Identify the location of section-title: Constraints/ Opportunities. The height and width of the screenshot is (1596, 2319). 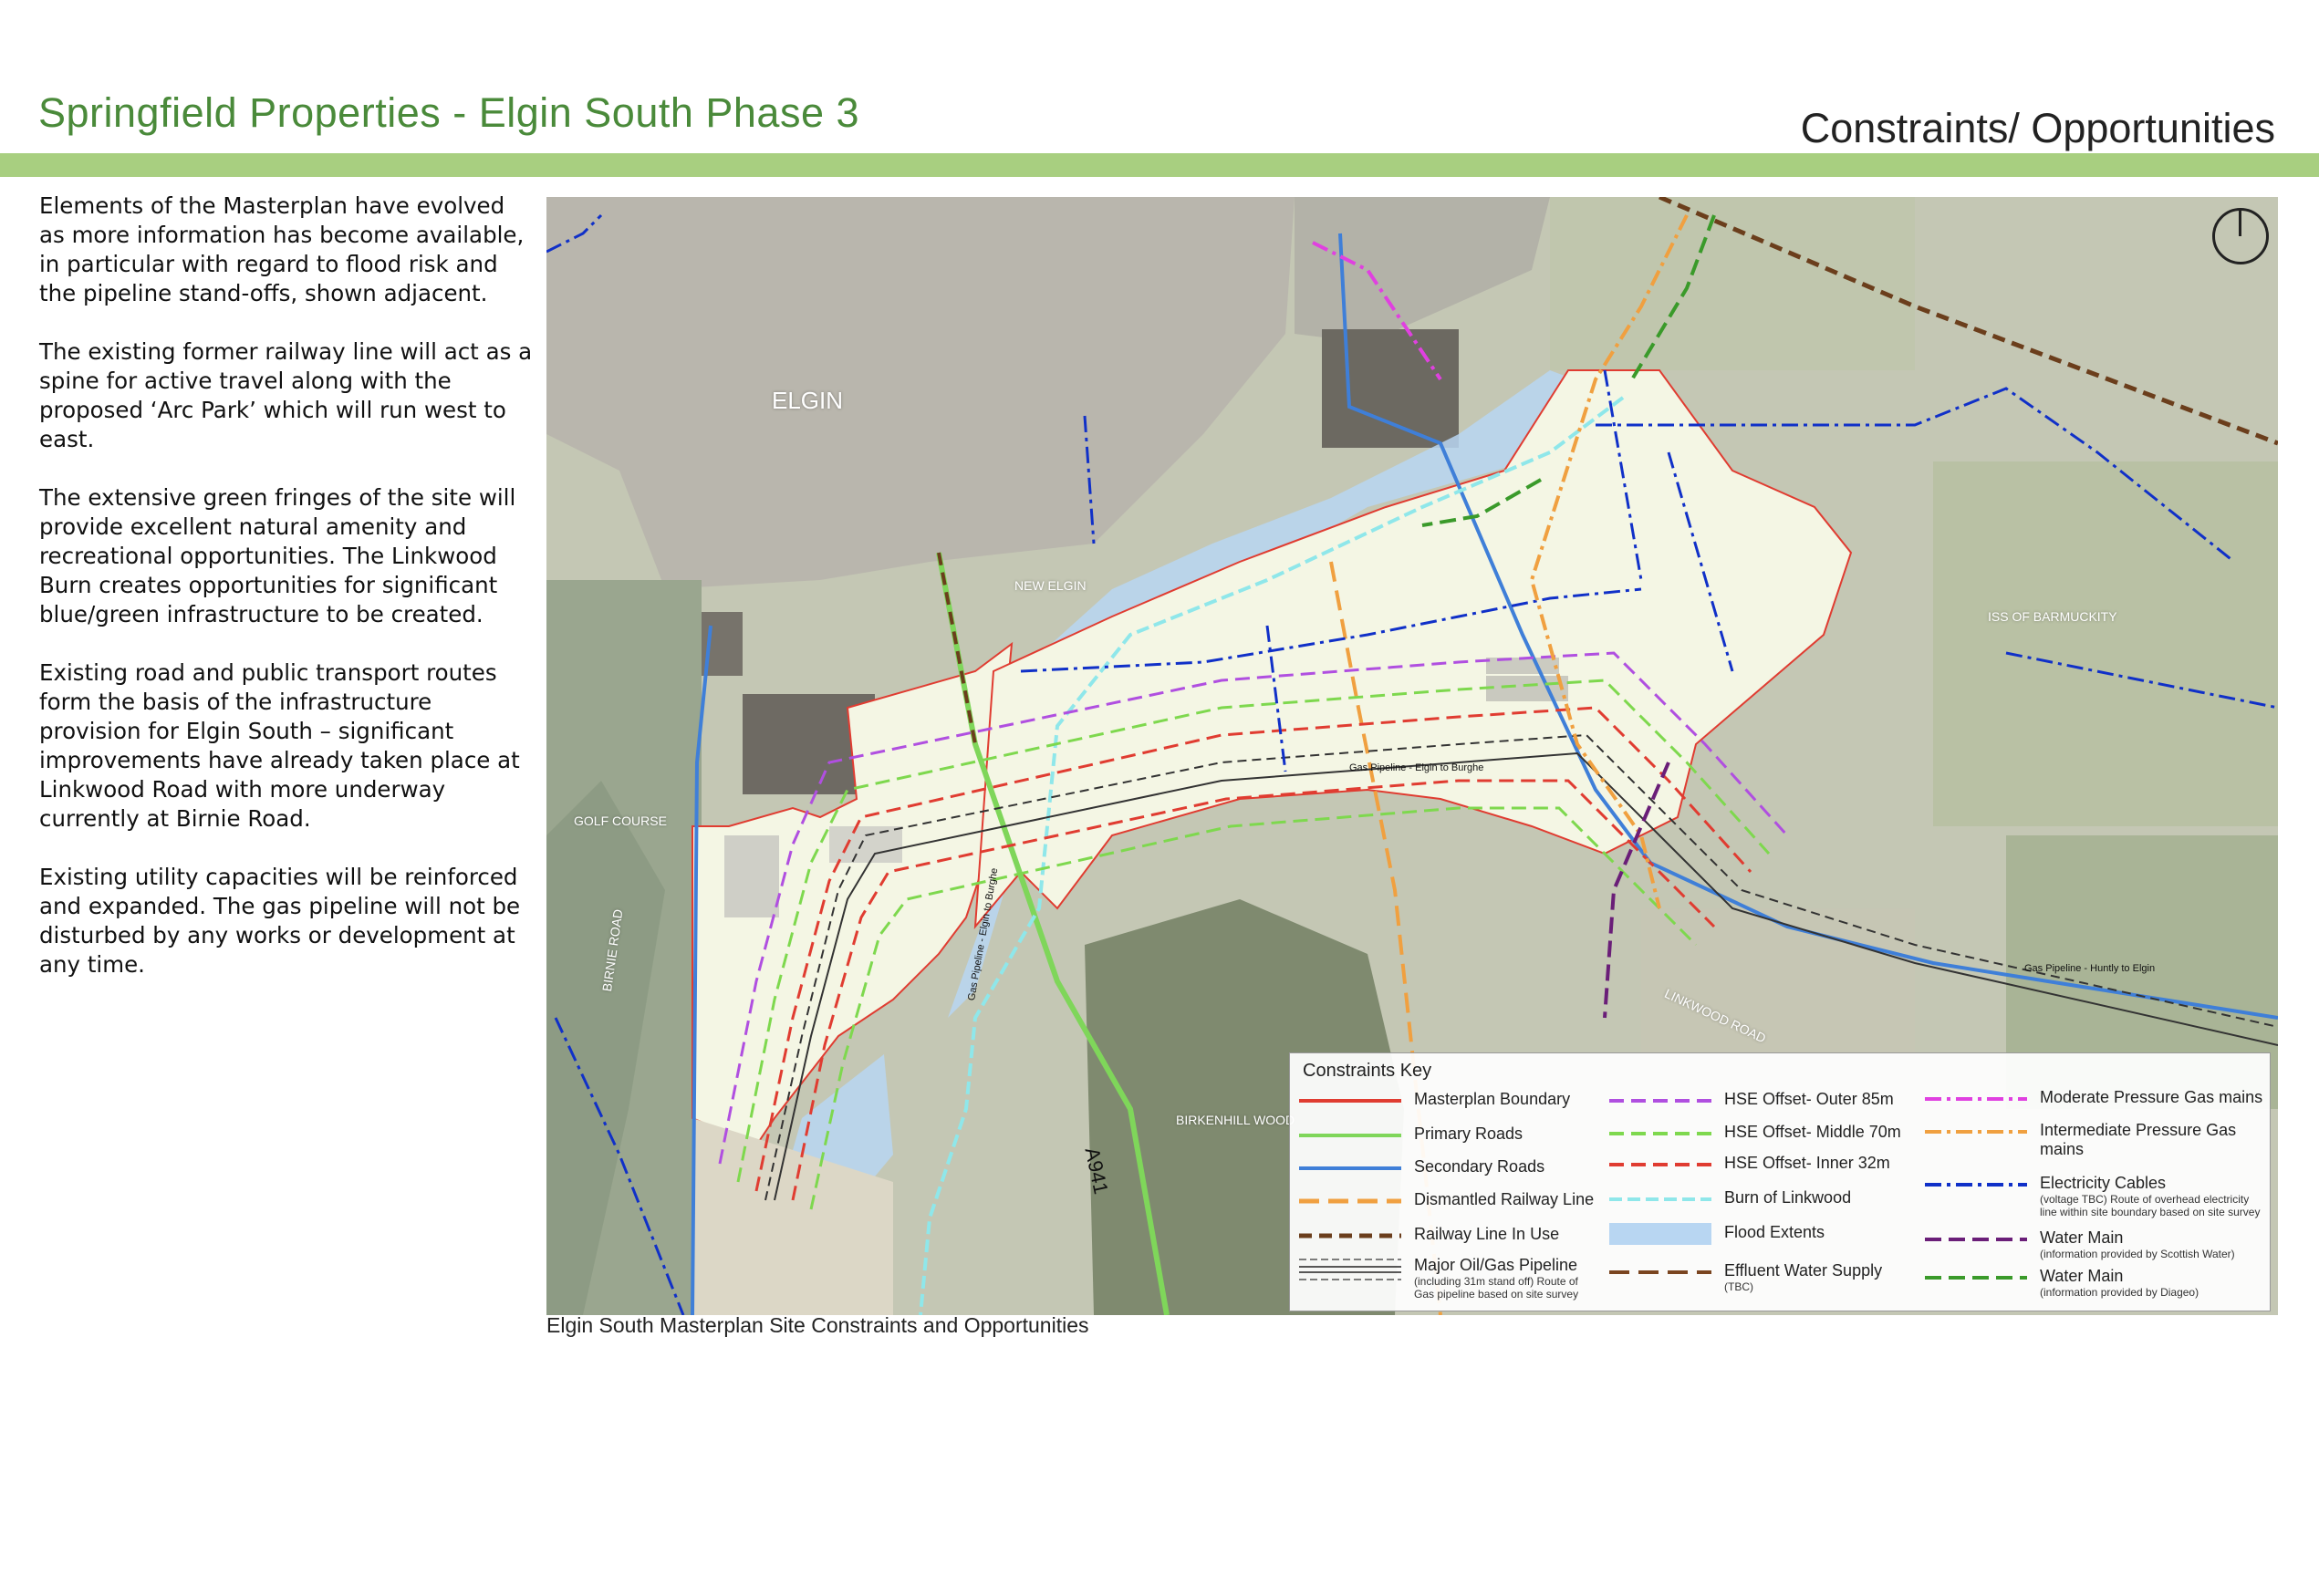
(2037, 128).